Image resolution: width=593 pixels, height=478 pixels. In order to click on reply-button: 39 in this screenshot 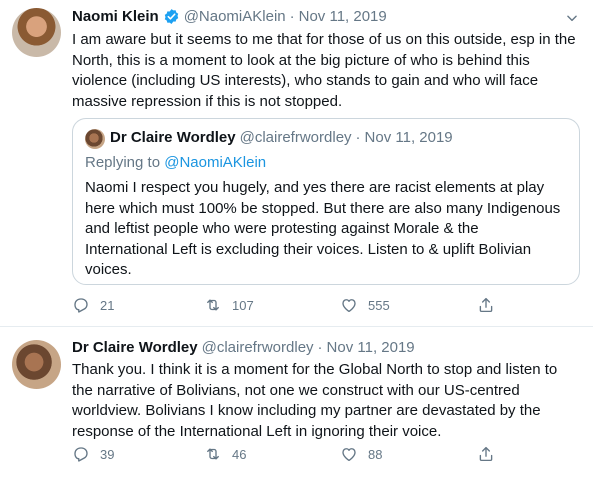, I will do `click(93, 454)`.